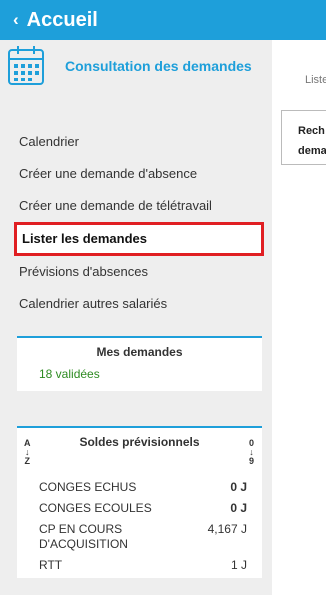 This screenshot has height=595, width=326. I want to click on solde-label: CONGES ECHUS, so click(88, 487).